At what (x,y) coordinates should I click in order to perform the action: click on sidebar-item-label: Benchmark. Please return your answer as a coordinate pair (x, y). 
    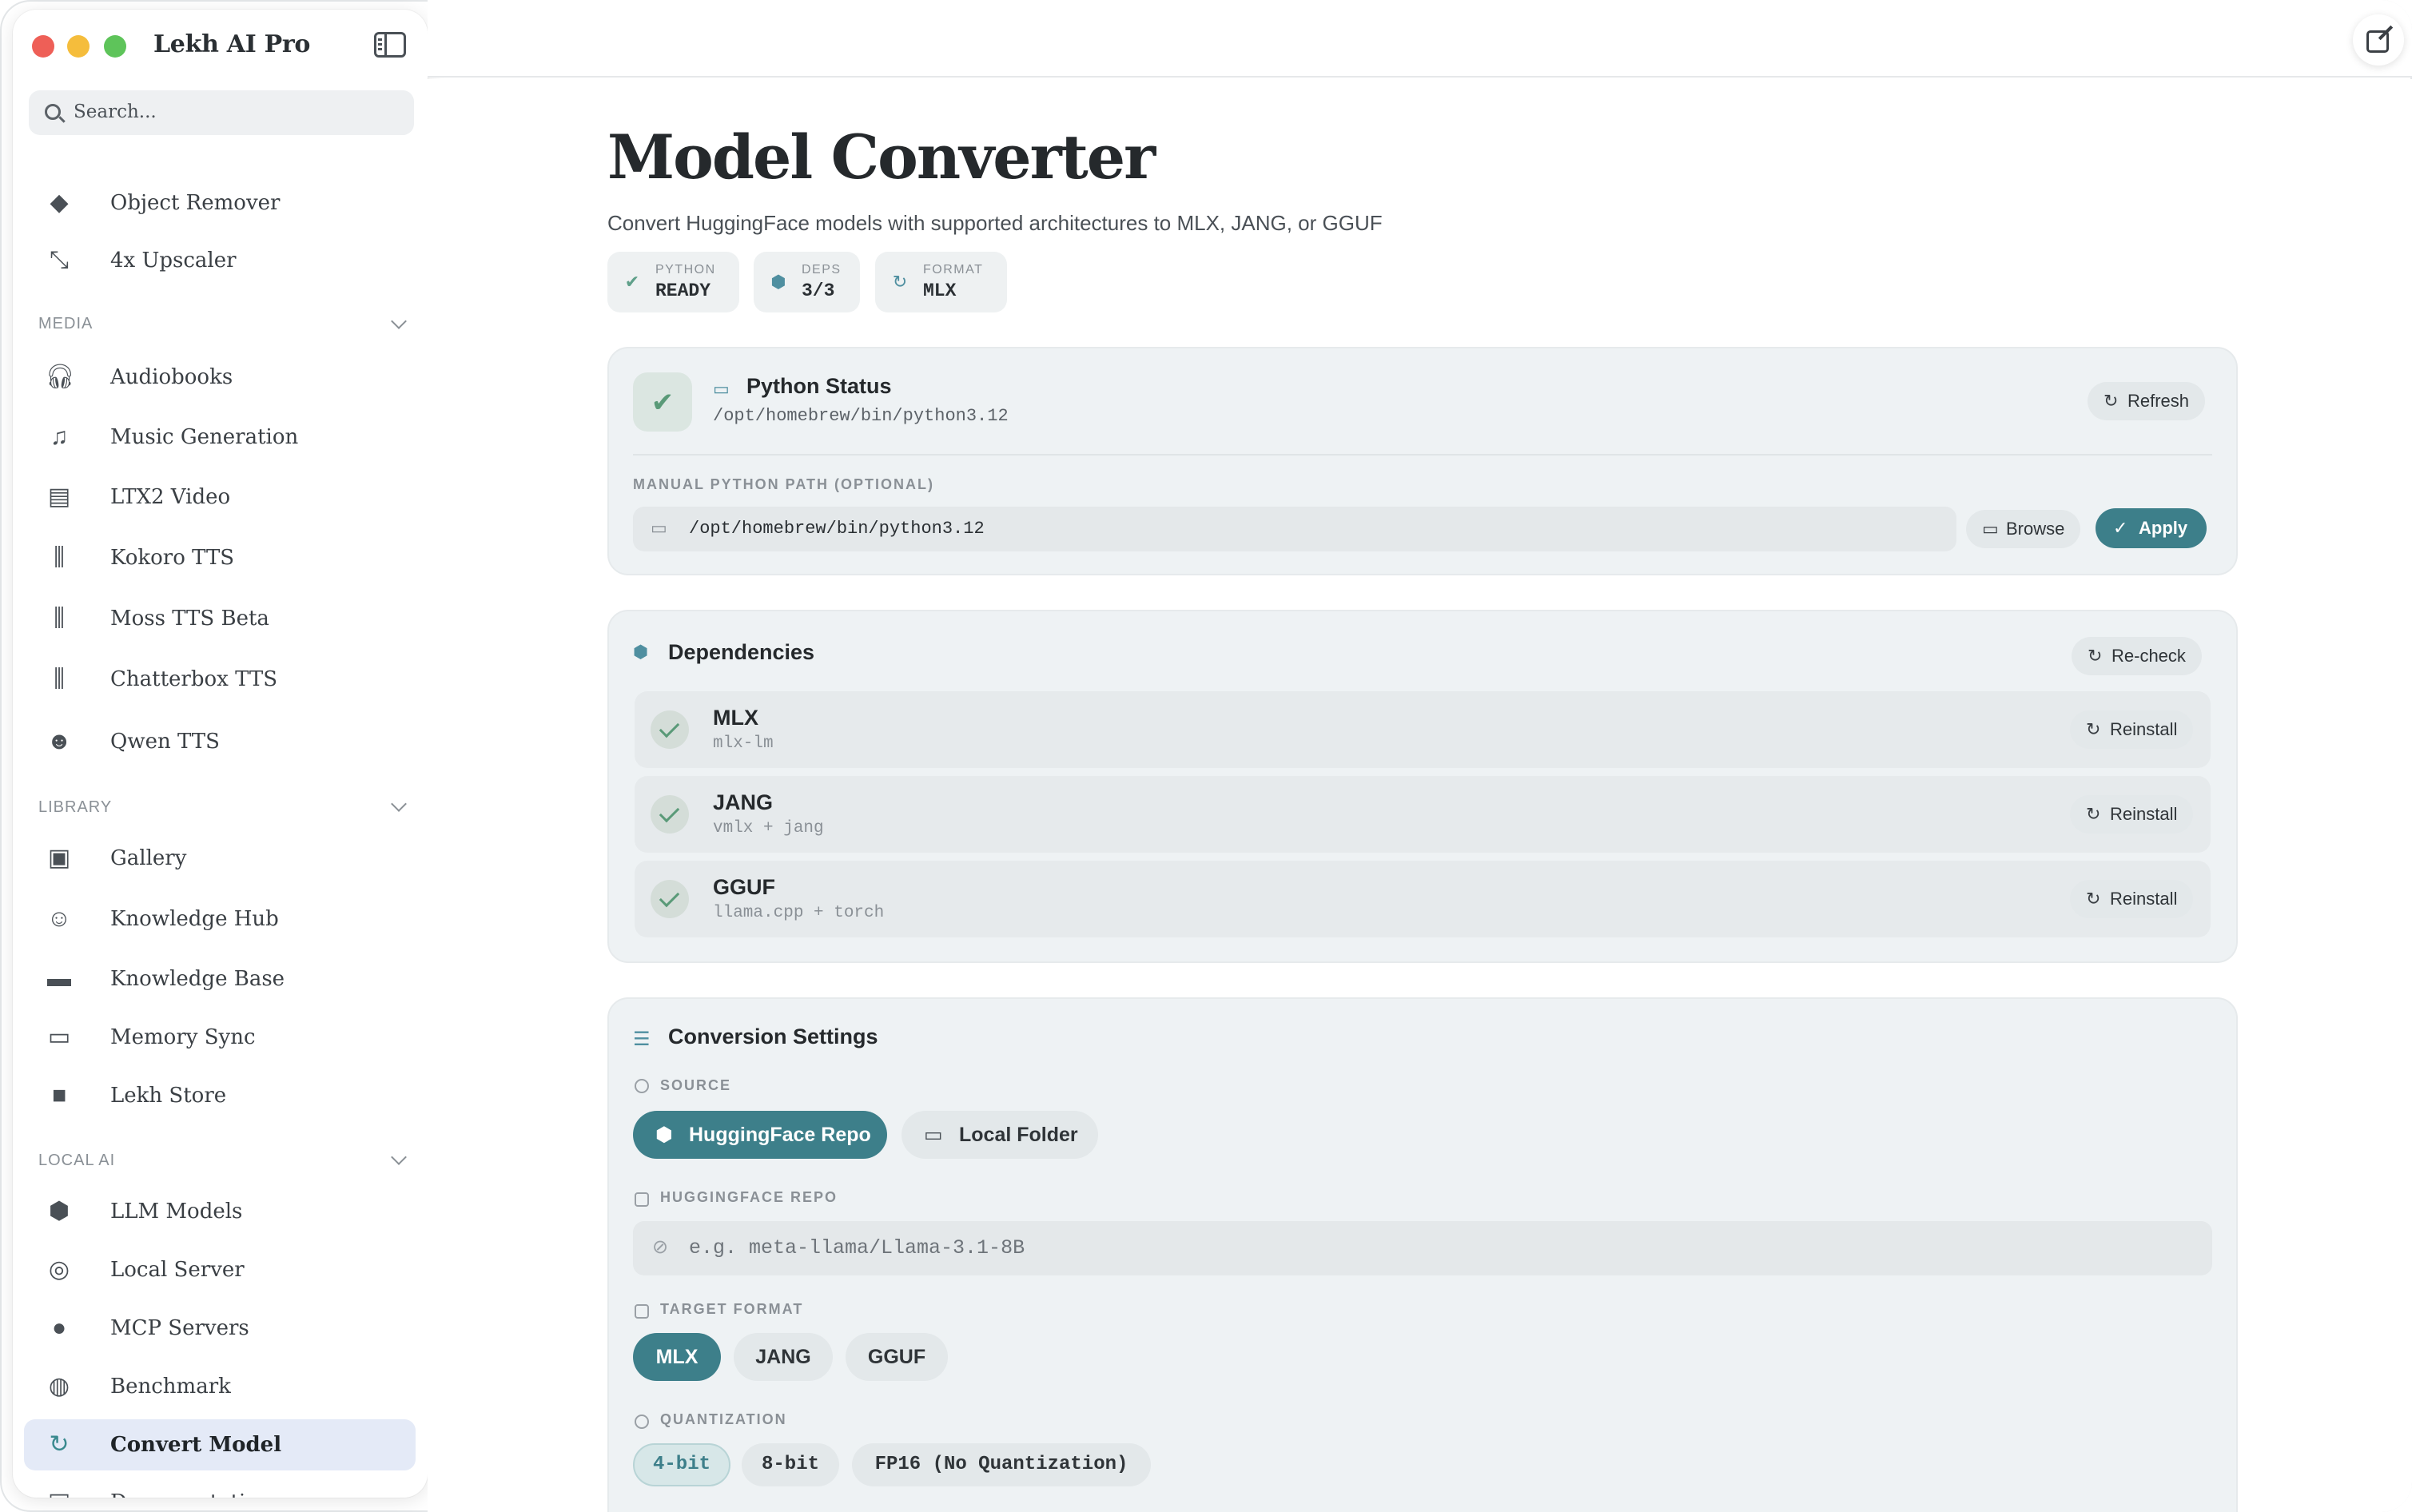
    Looking at the image, I should click on (170, 1387).